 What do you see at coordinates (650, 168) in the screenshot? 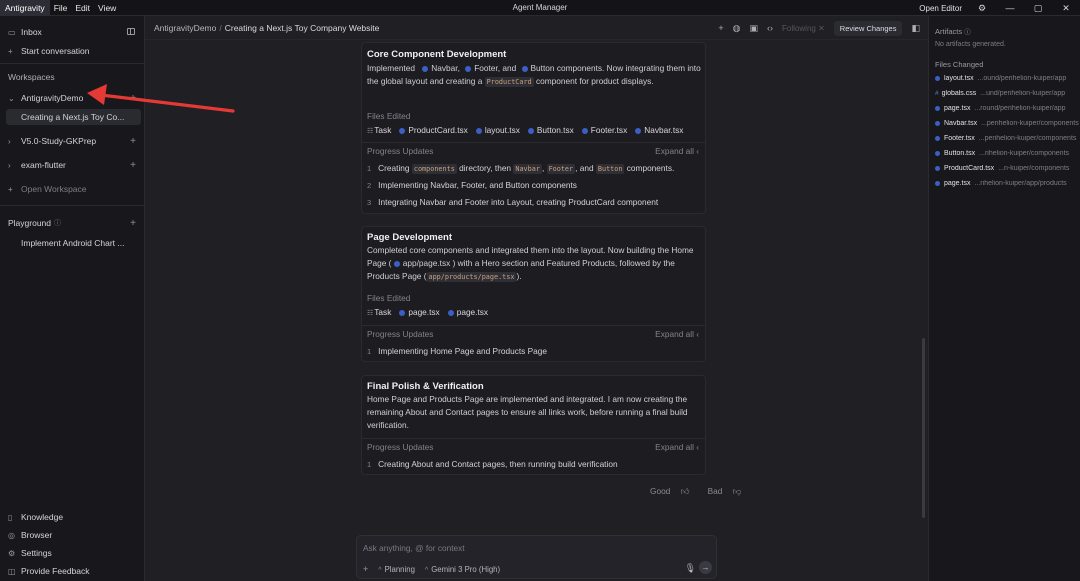
I see `step-text: components.` at bounding box center [650, 168].